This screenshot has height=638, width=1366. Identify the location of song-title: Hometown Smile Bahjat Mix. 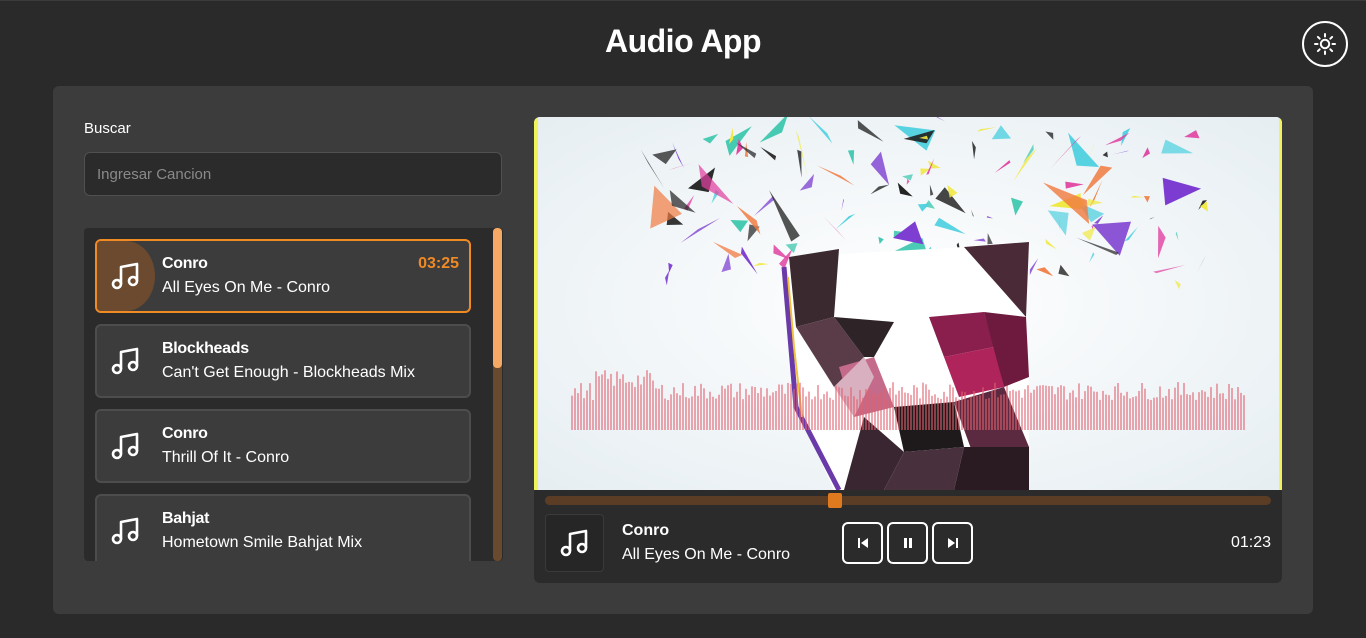
(262, 542).